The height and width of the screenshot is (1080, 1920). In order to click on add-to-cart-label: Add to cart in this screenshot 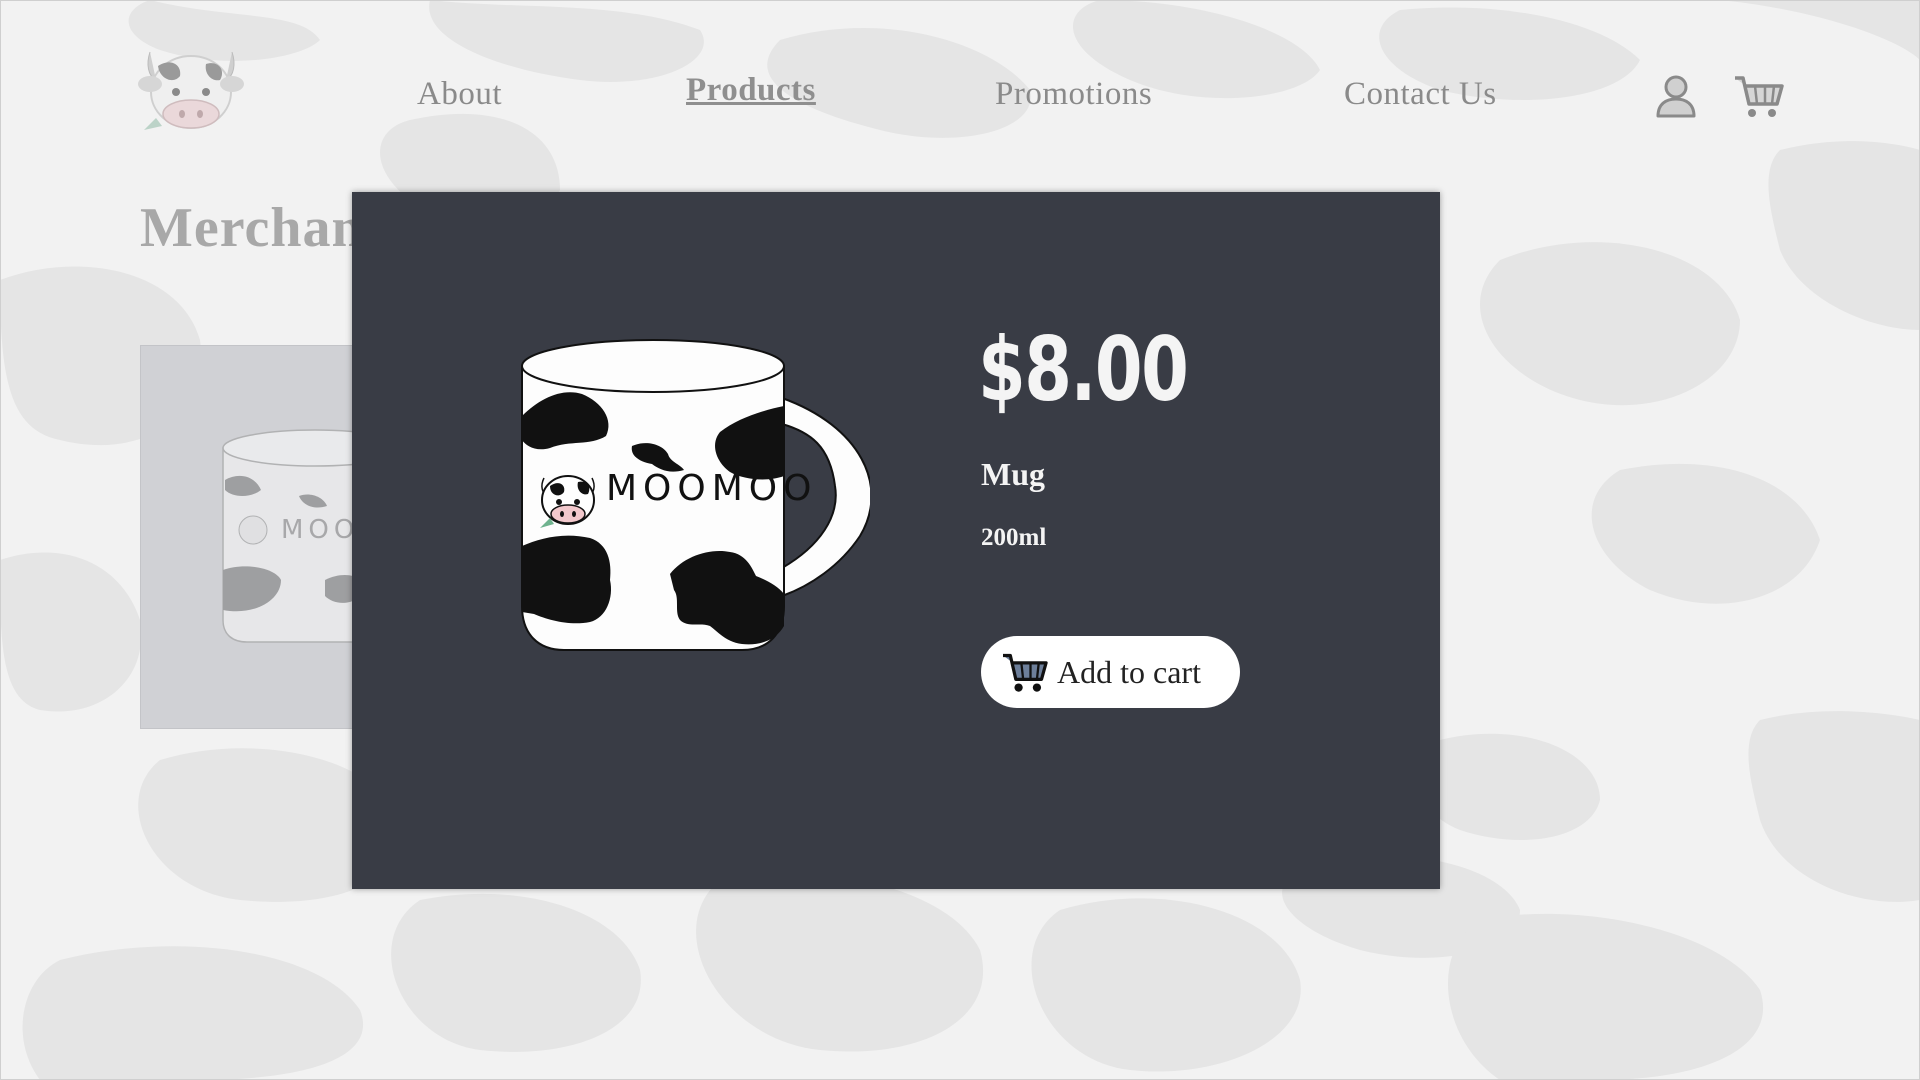, I will do `click(1129, 671)`.